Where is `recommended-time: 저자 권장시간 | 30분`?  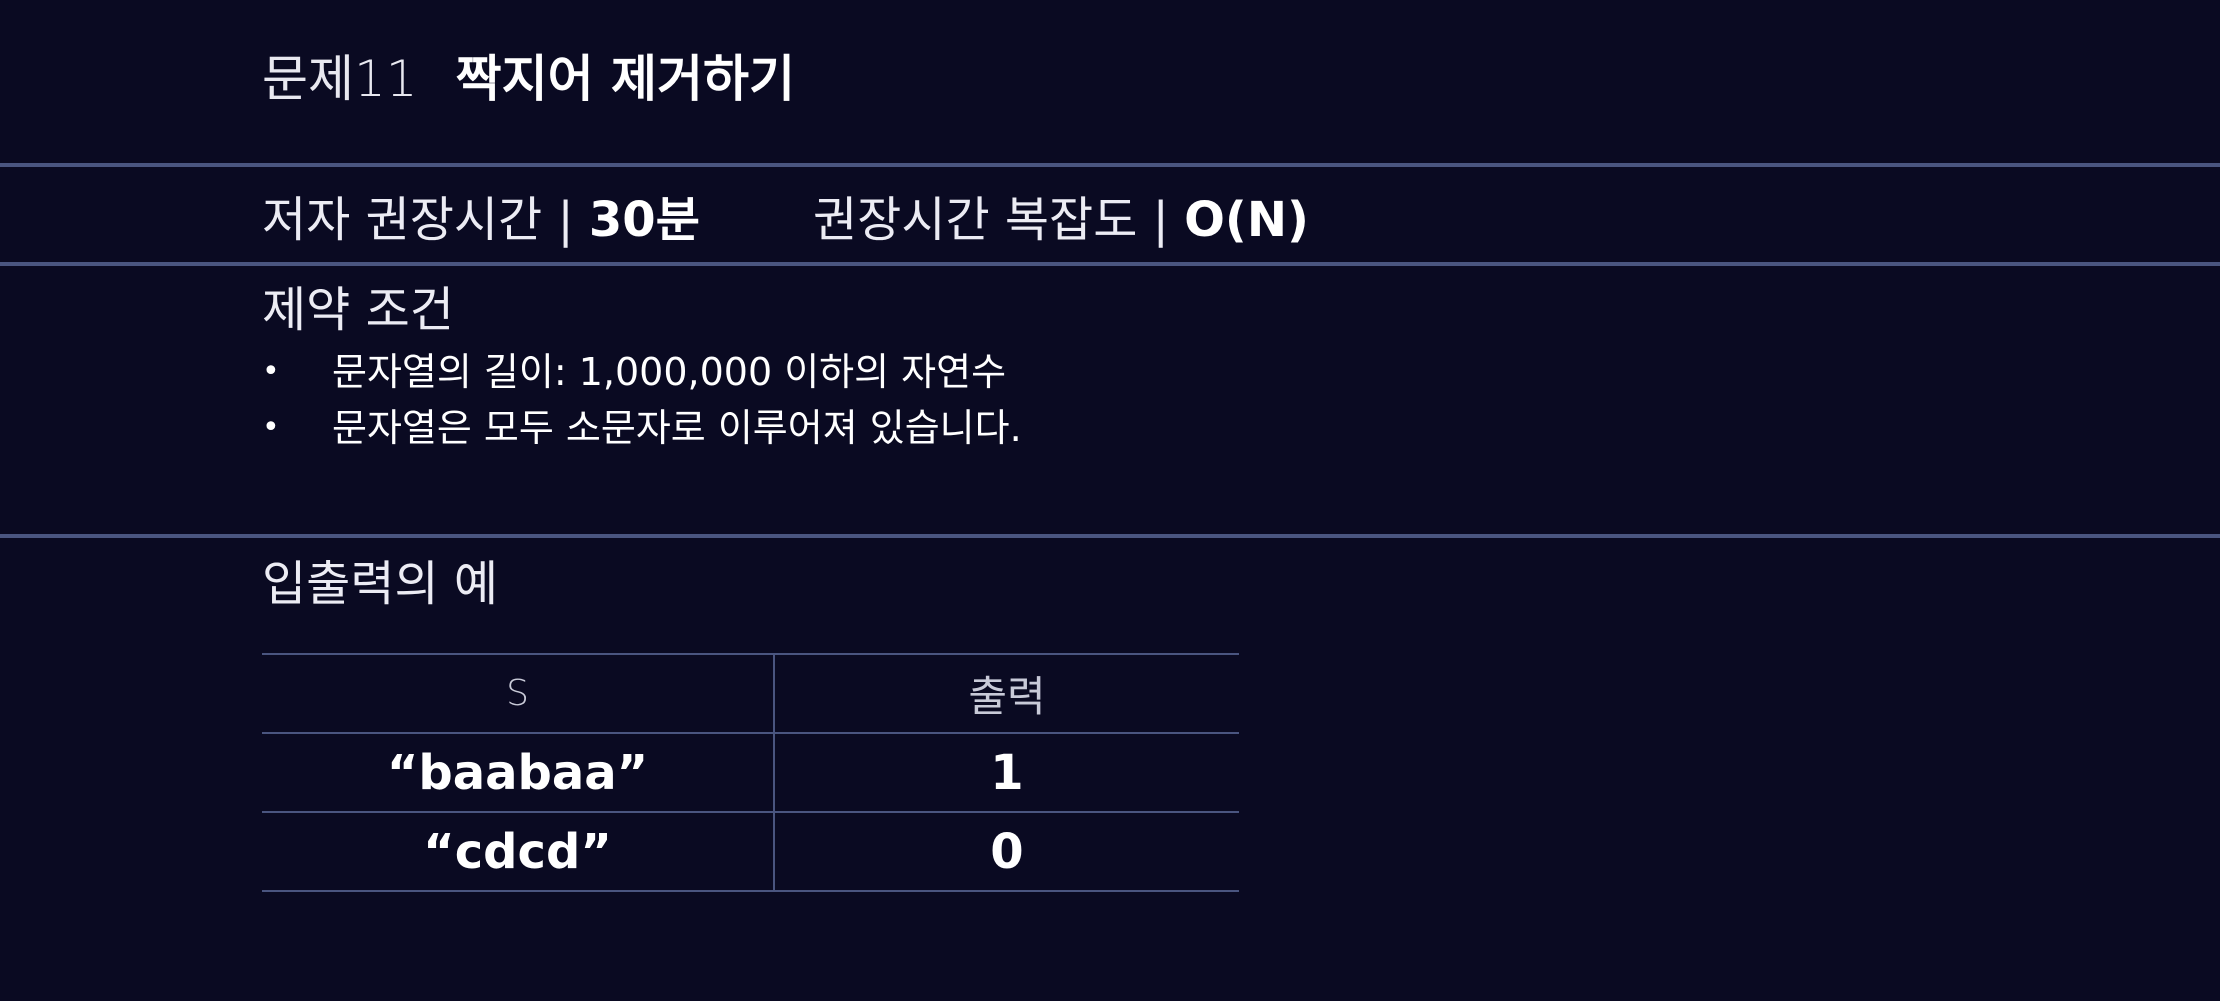
recommended-time: 저자 권장시간 | 30분 is located at coordinates (481, 220).